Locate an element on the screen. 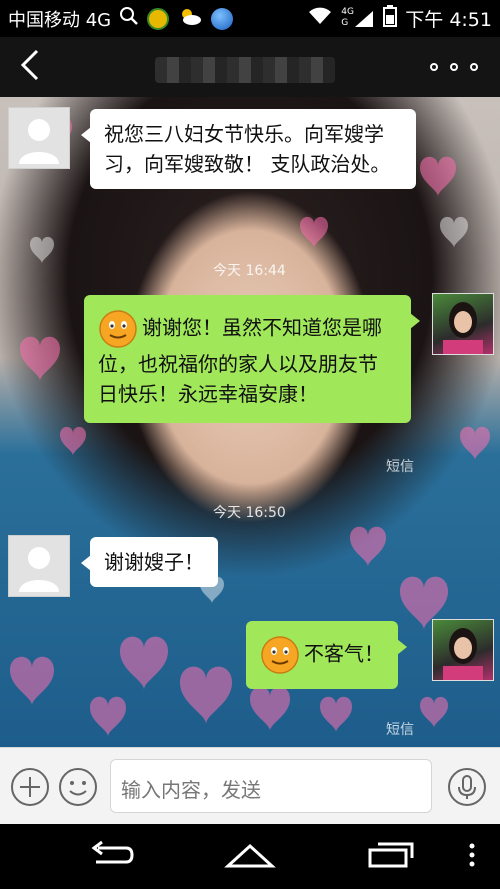 Image resolution: width=500 pixels, height=889 pixels. system-nav-bar is located at coordinates (250, 856).